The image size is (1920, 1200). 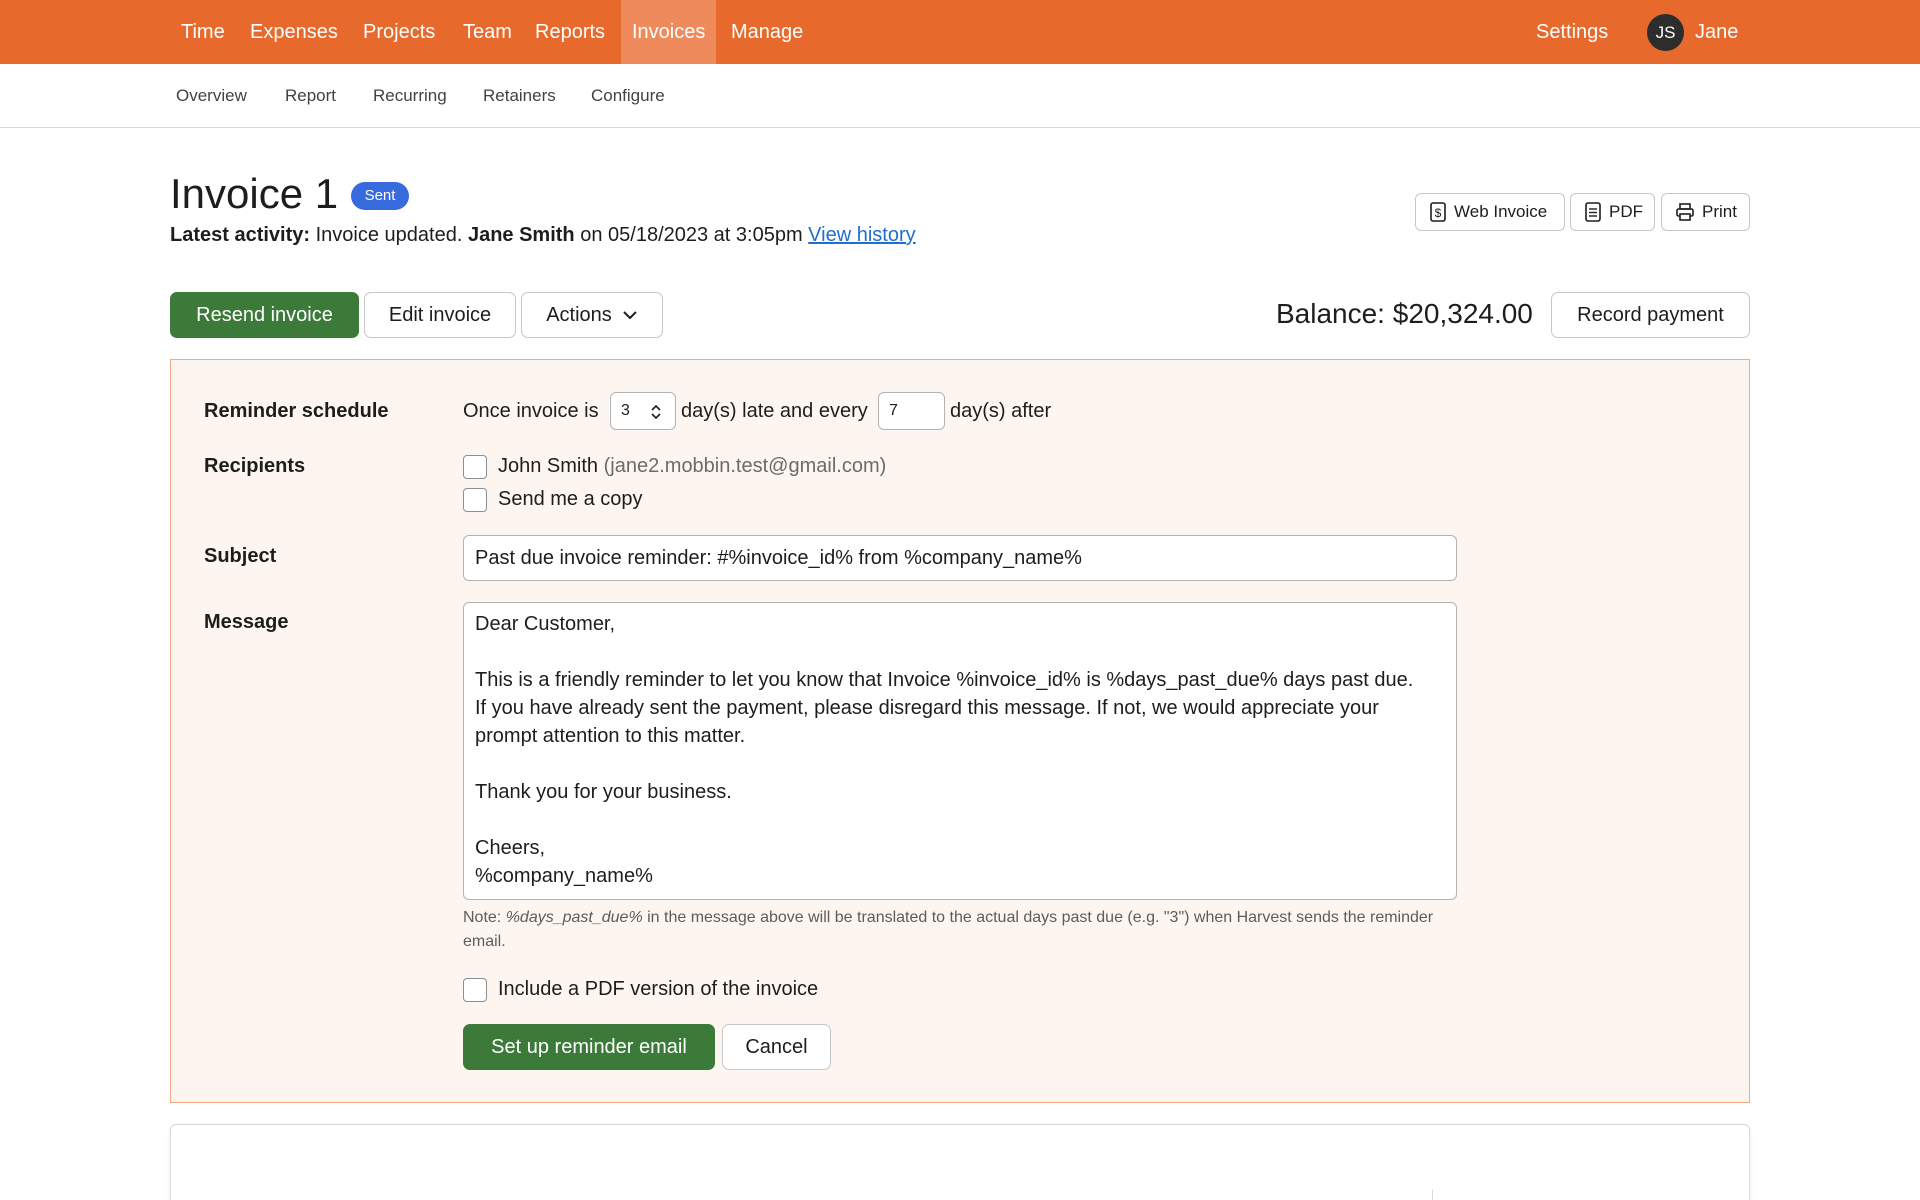 I want to click on web-invoice-label: Web Invoice, so click(x=1501, y=211).